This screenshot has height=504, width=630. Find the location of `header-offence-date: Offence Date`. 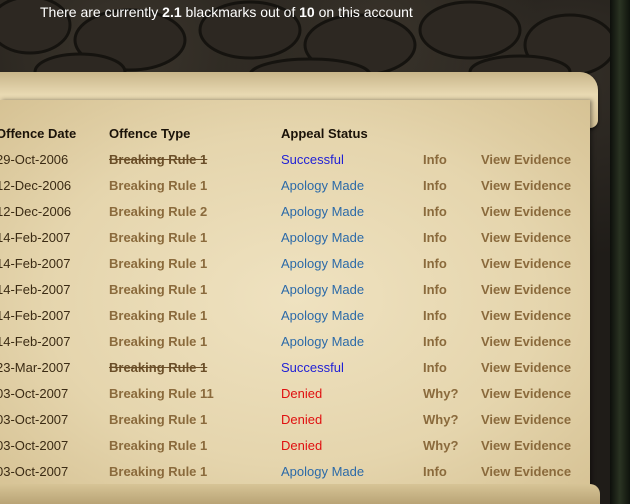

header-offence-date: Offence Date is located at coordinates (38, 133).